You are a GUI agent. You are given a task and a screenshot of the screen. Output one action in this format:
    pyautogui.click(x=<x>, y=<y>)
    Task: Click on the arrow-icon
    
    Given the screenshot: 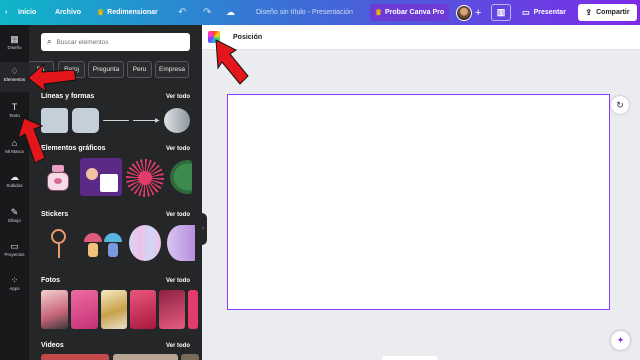 What is the action you would take?
    pyautogui.click(x=133, y=101)
    